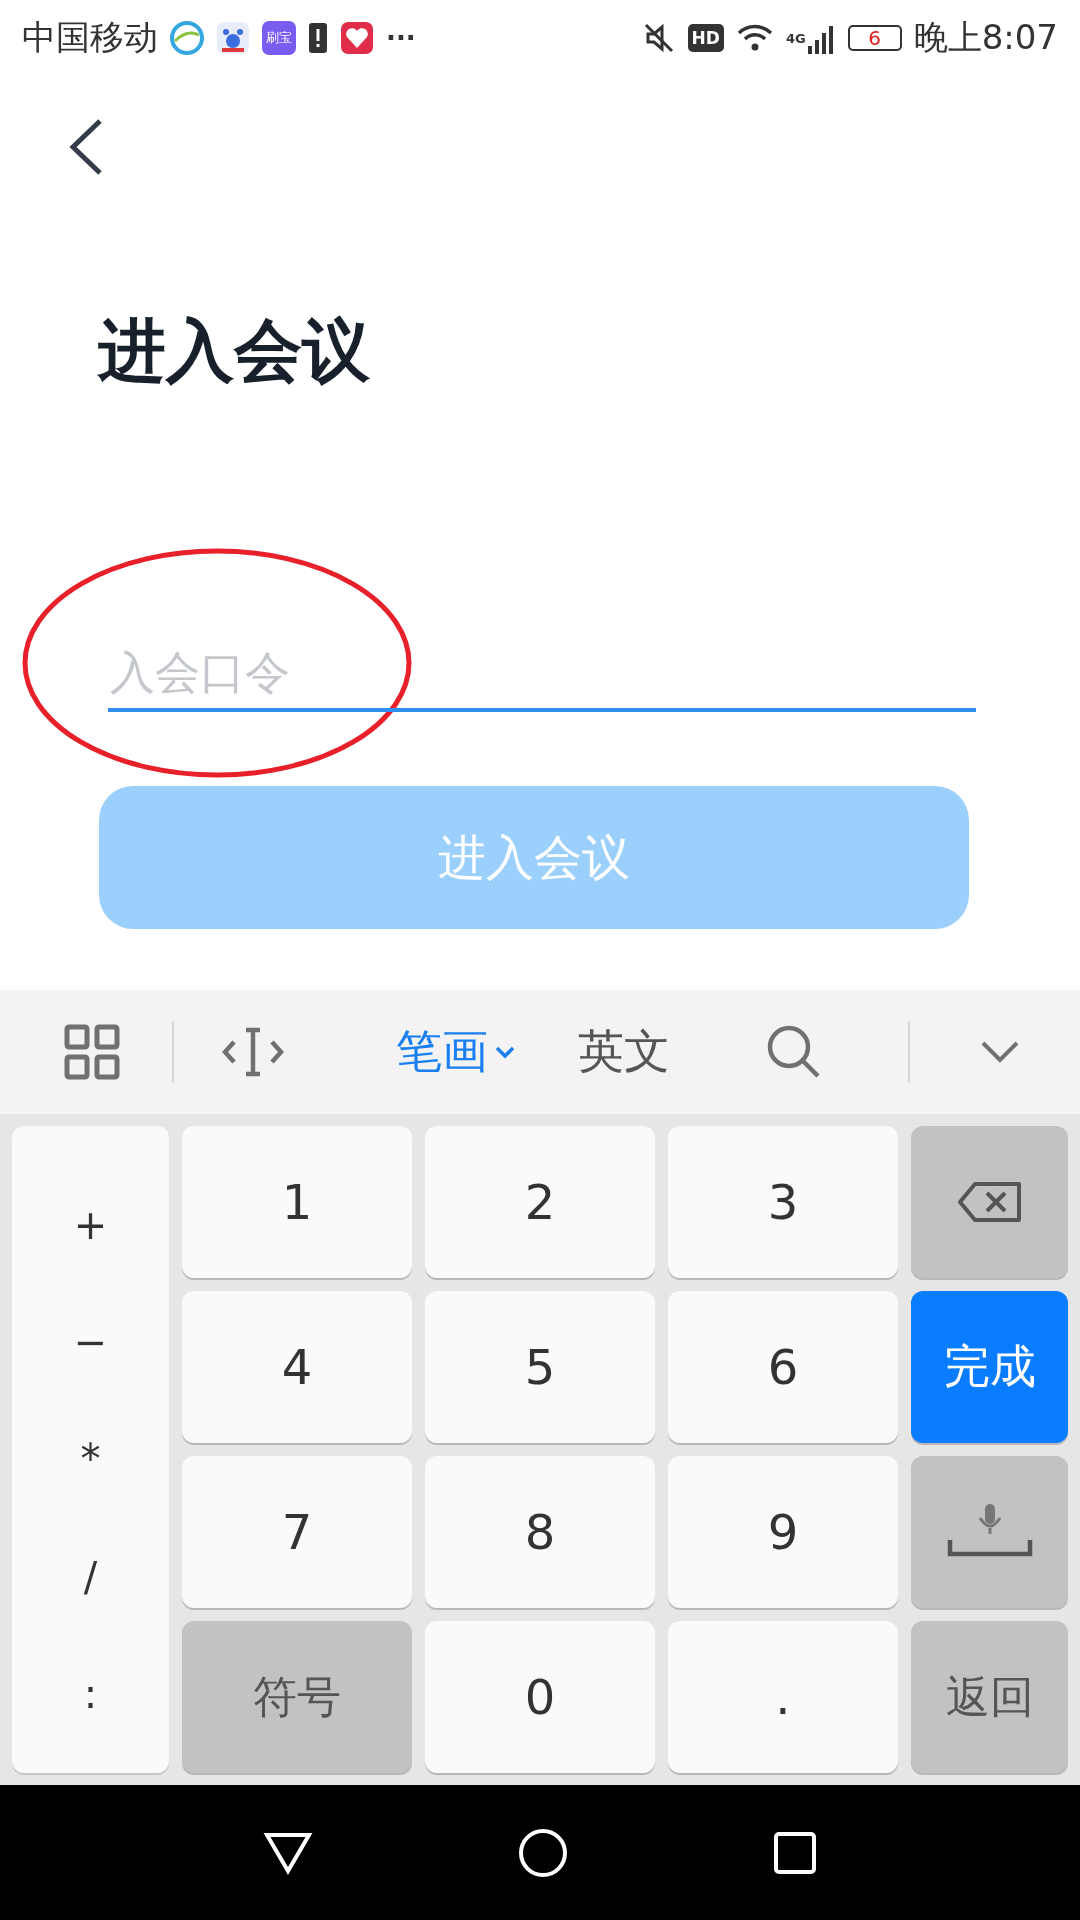 The width and height of the screenshot is (1080, 1920). Describe the element at coordinates (401, 38) in the screenshot. I see `more-notifications: ···` at that location.